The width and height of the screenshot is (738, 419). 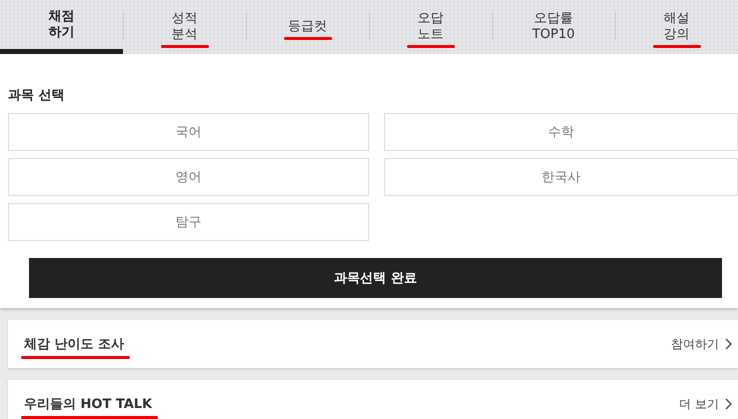 What do you see at coordinates (561, 177) in the screenshot?
I see `subject-button: 한국사` at bounding box center [561, 177].